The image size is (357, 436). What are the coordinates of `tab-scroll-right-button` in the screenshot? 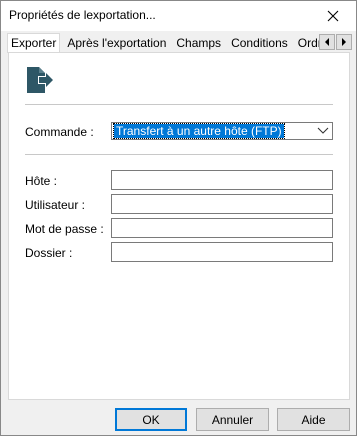 It's located at (344, 42).